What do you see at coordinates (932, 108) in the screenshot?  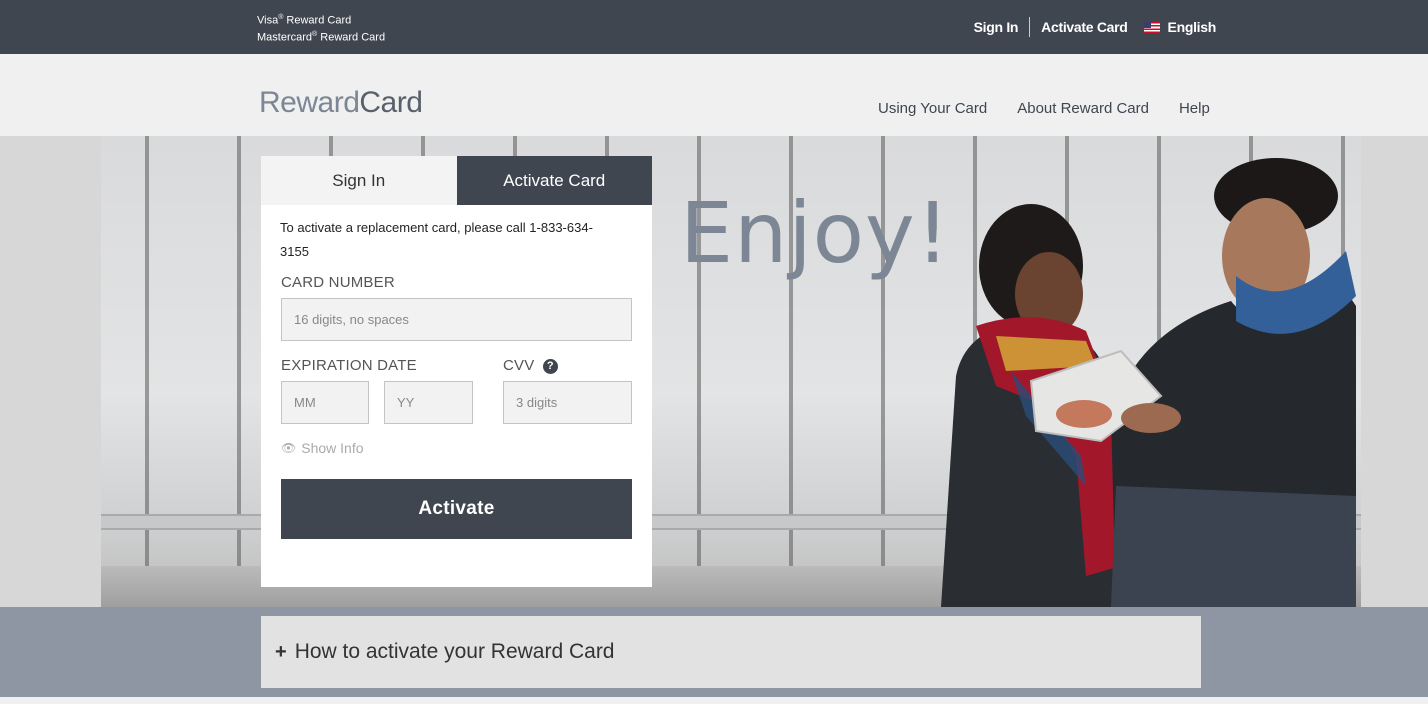 I see `nav-using-your-card: Using Your Card` at bounding box center [932, 108].